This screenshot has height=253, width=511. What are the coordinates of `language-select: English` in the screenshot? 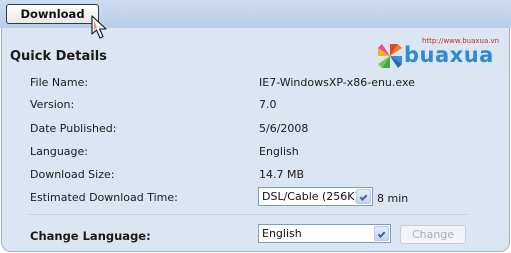 It's located at (324, 233).